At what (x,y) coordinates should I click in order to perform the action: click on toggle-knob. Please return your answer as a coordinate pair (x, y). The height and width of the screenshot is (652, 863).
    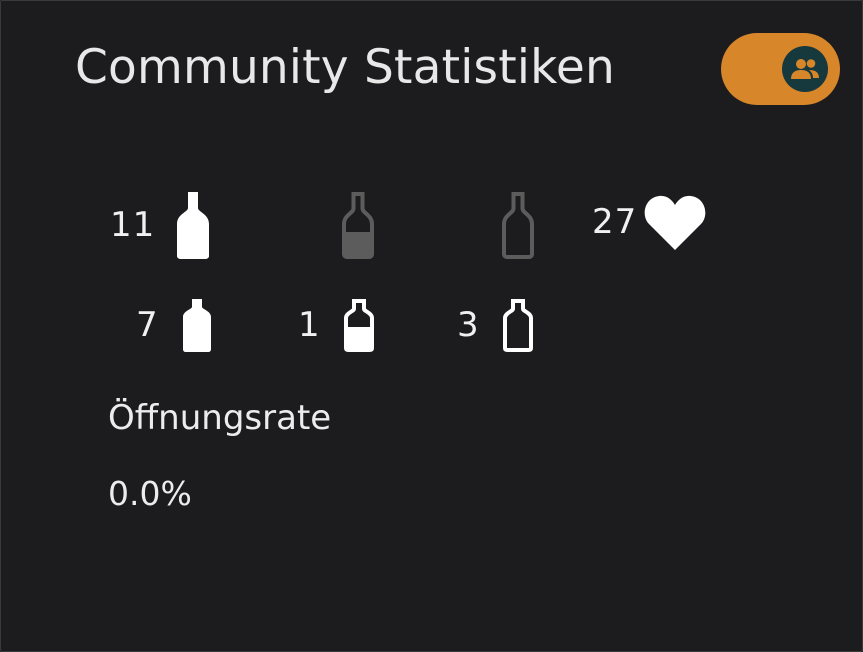
    Looking at the image, I should click on (805, 69).